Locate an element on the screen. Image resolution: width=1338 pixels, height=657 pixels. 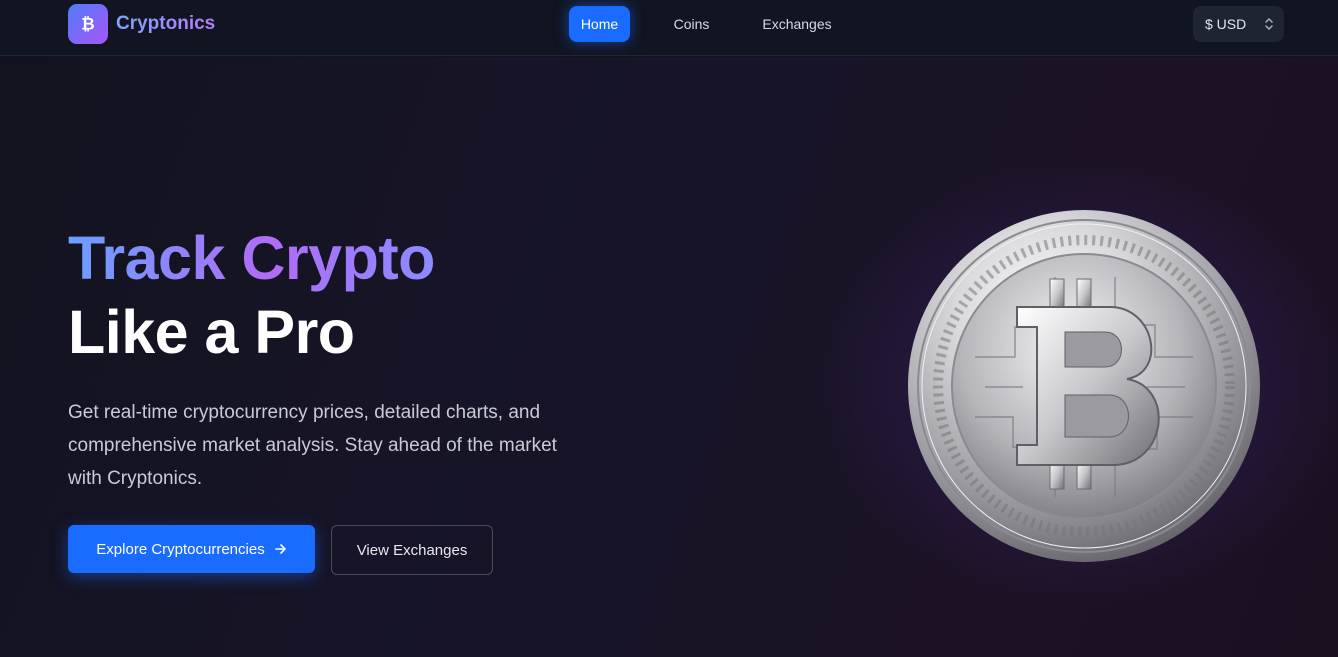
brand-link: ₿ Cryptonics is located at coordinates (141, 24).